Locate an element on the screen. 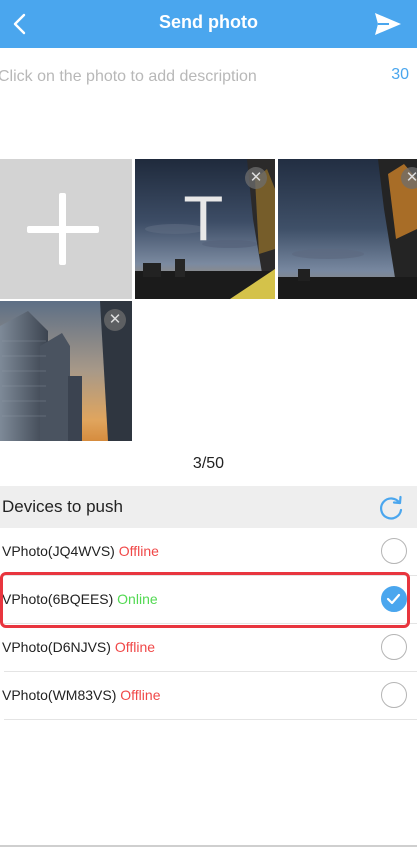 This screenshot has width=417, height=847. device-row: VPhoto(D6NJVS) Offline is located at coordinates (208, 648).